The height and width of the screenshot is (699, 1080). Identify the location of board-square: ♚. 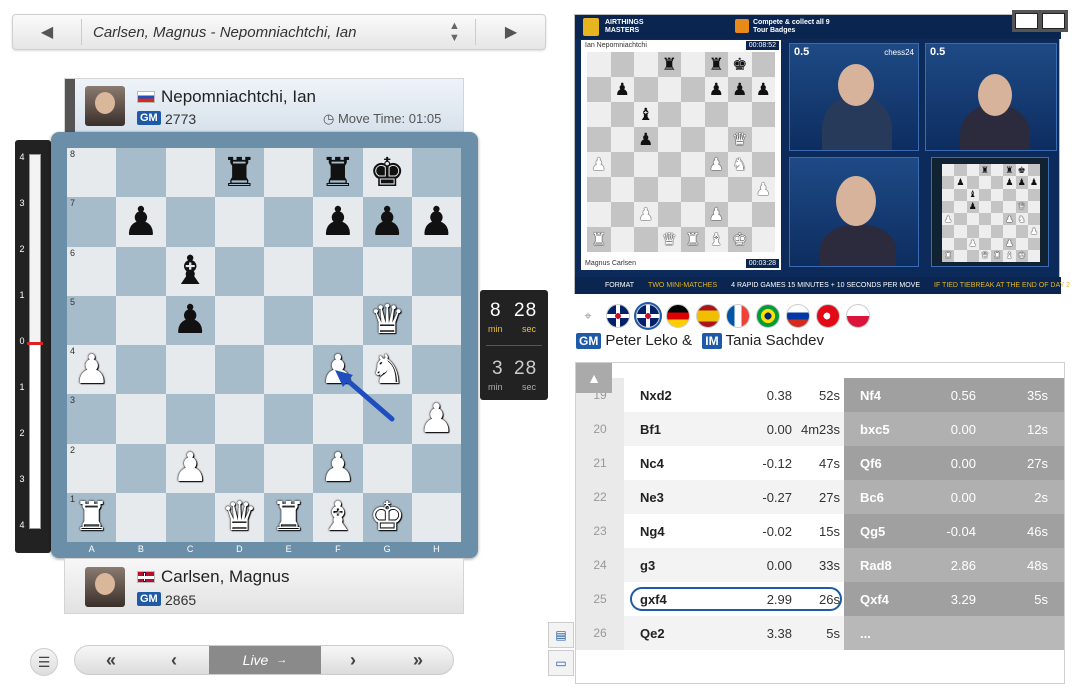
(387, 517).